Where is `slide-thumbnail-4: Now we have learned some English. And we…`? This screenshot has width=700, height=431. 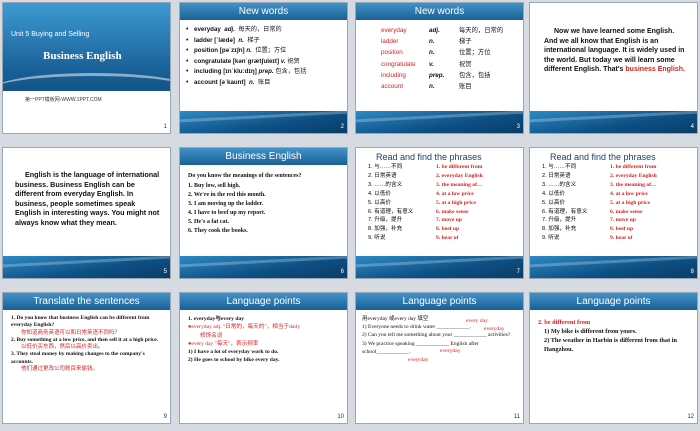 slide-thumbnail-4: Now we have learned some English. And we… is located at coordinates (613, 68).